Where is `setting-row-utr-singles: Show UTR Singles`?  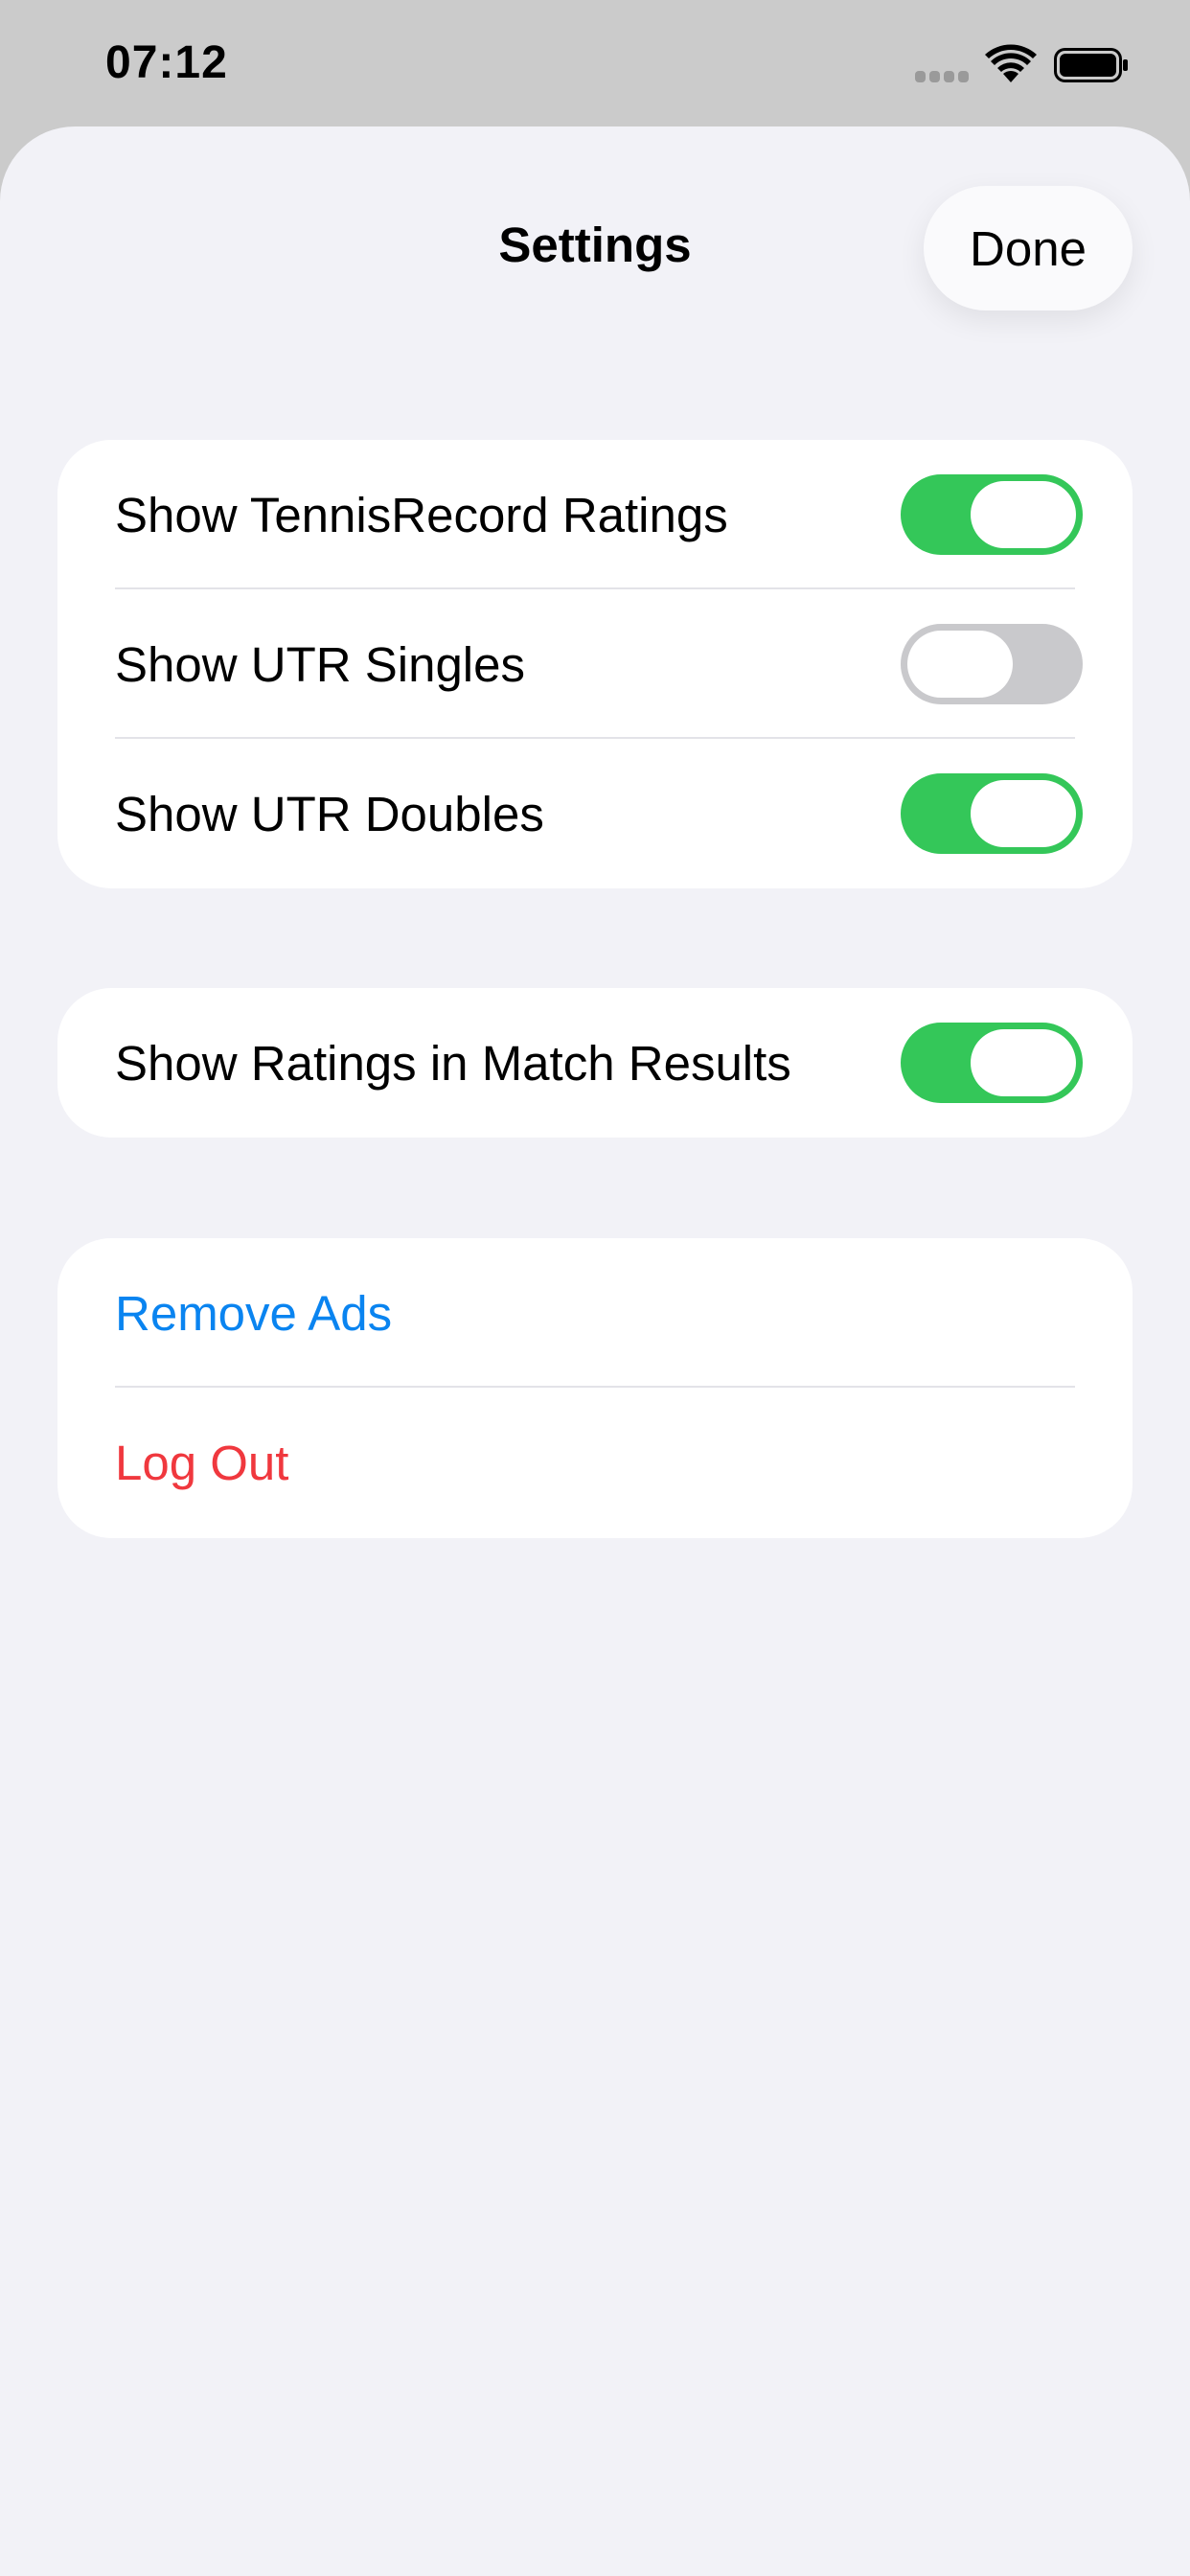 setting-row-utr-singles: Show UTR Singles is located at coordinates (595, 664).